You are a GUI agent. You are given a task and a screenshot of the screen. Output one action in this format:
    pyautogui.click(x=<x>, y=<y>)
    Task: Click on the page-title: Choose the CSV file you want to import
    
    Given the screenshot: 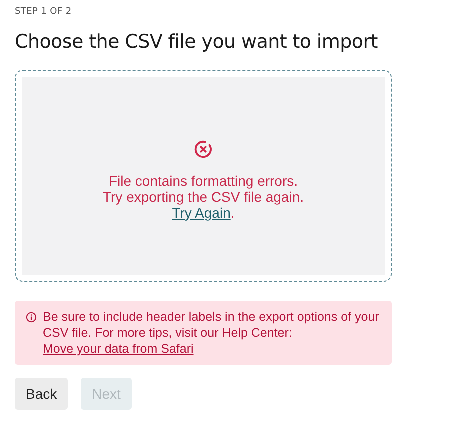 What is the action you would take?
    pyautogui.click(x=197, y=42)
    